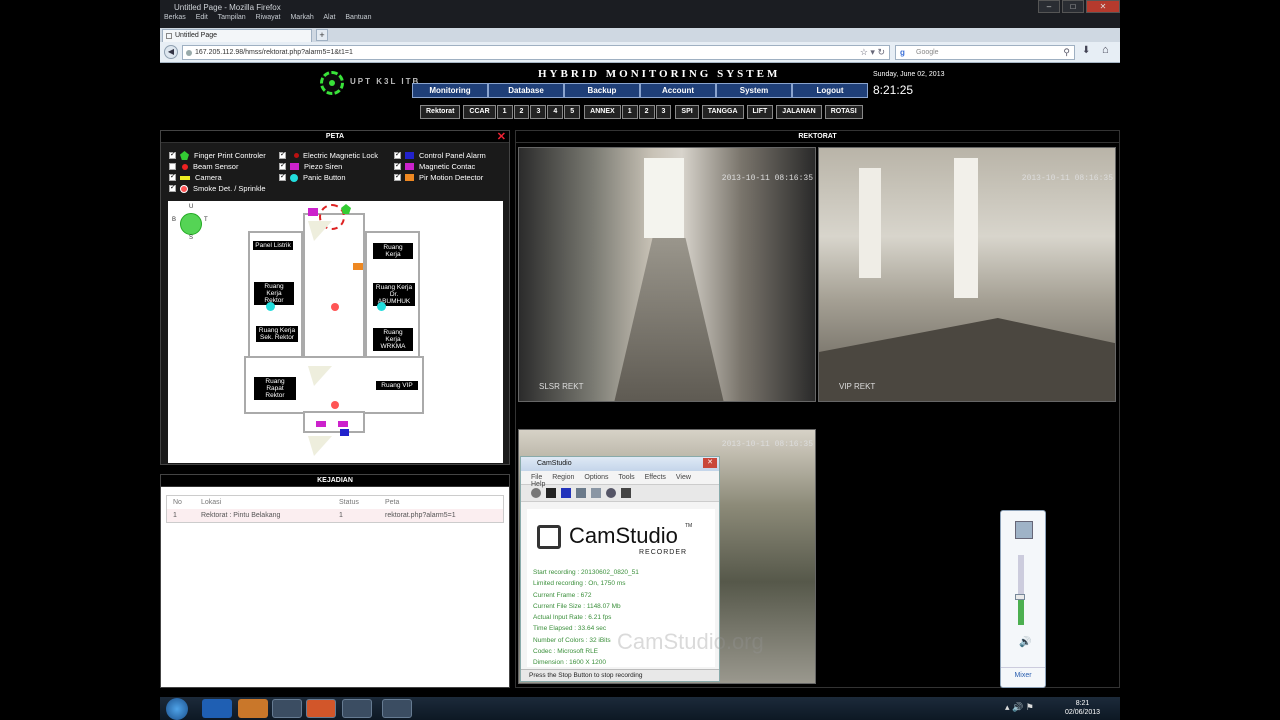 This screenshot has width=1280, height=720. I want to click on subnav-ccar: CCAR, so click(479, 112).